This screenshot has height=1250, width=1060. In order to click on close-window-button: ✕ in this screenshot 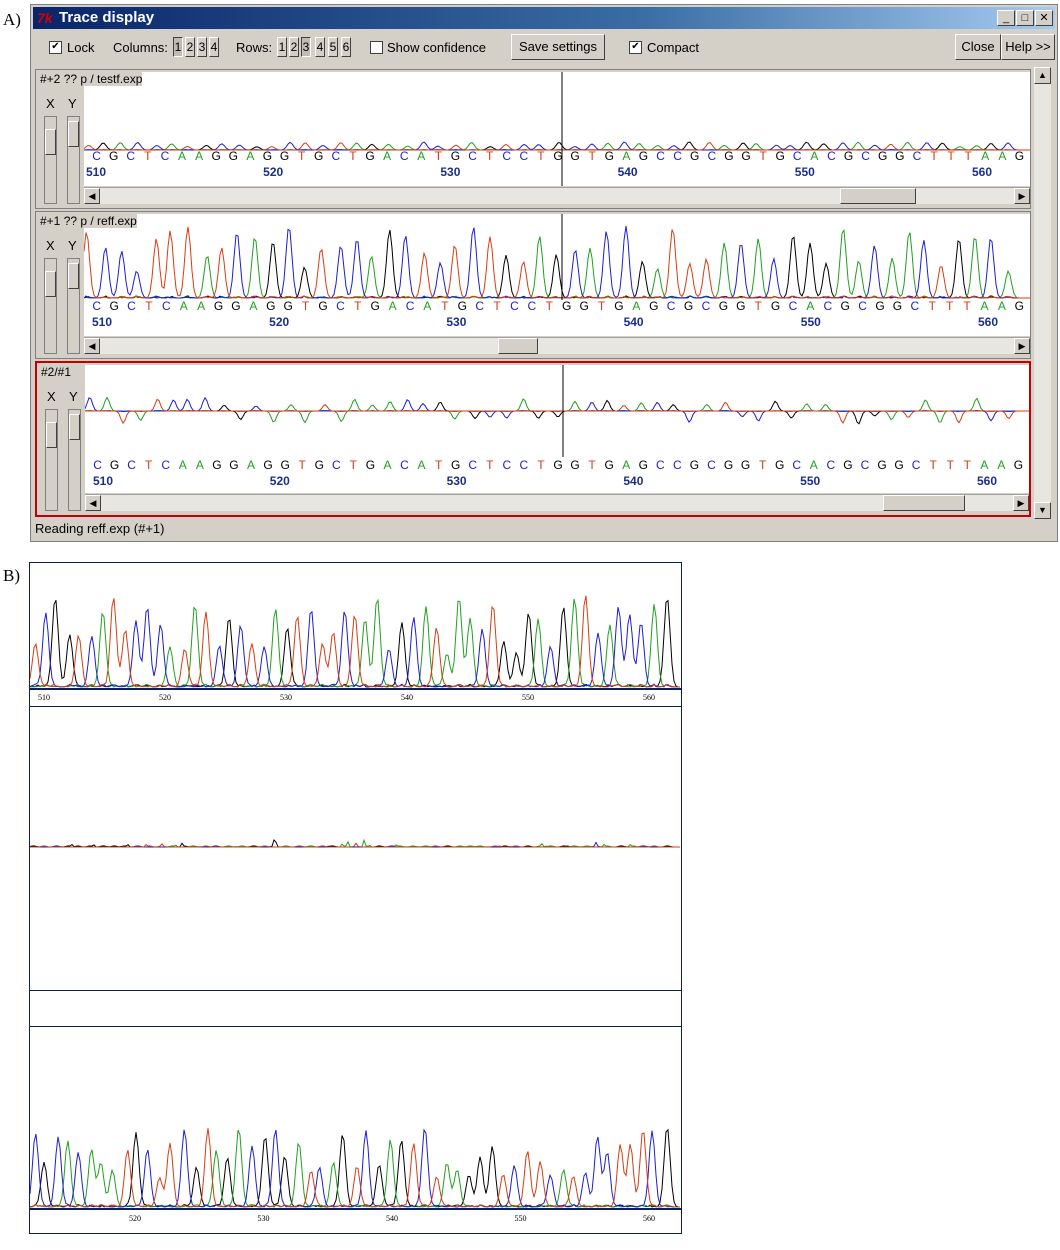, I will do `click(1044, 18)`.